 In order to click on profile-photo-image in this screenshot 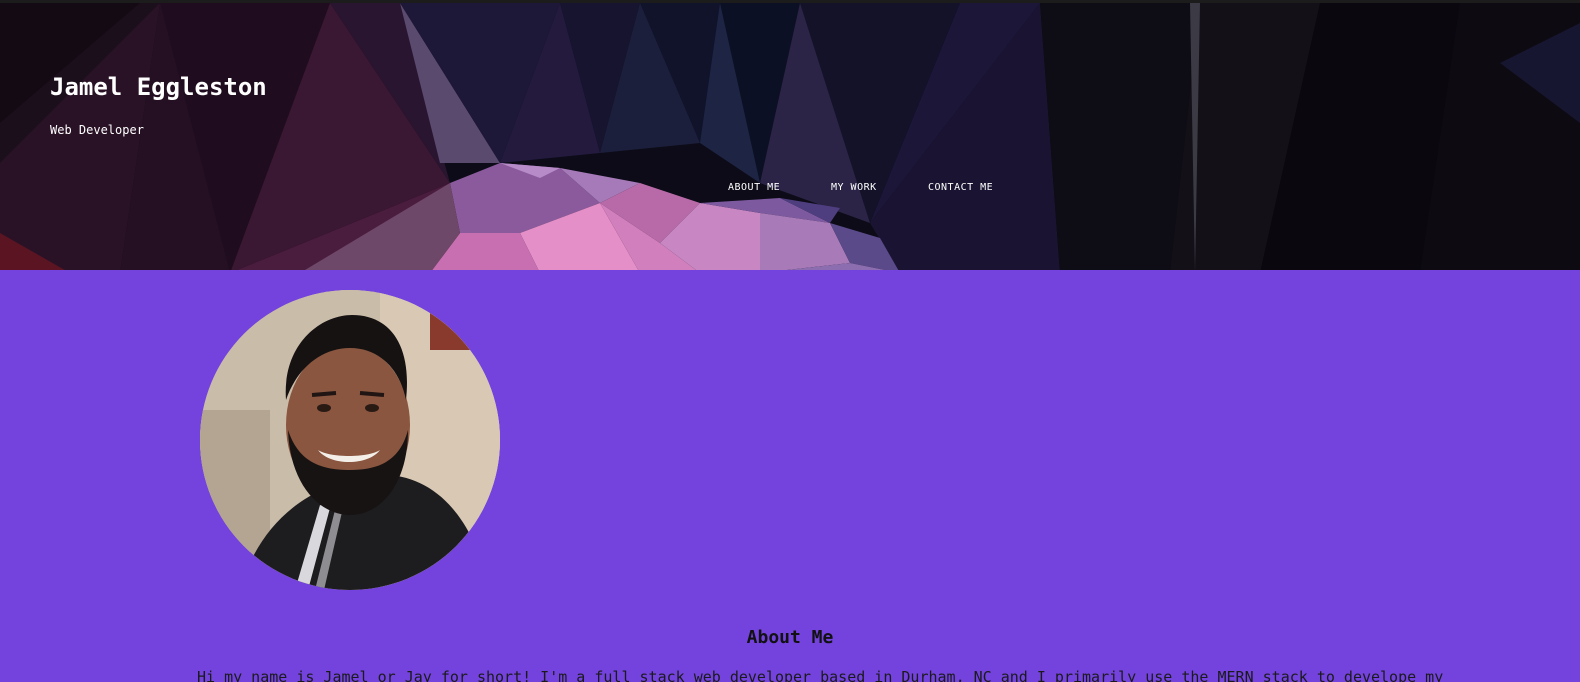, I will do `click(350, 440)`.